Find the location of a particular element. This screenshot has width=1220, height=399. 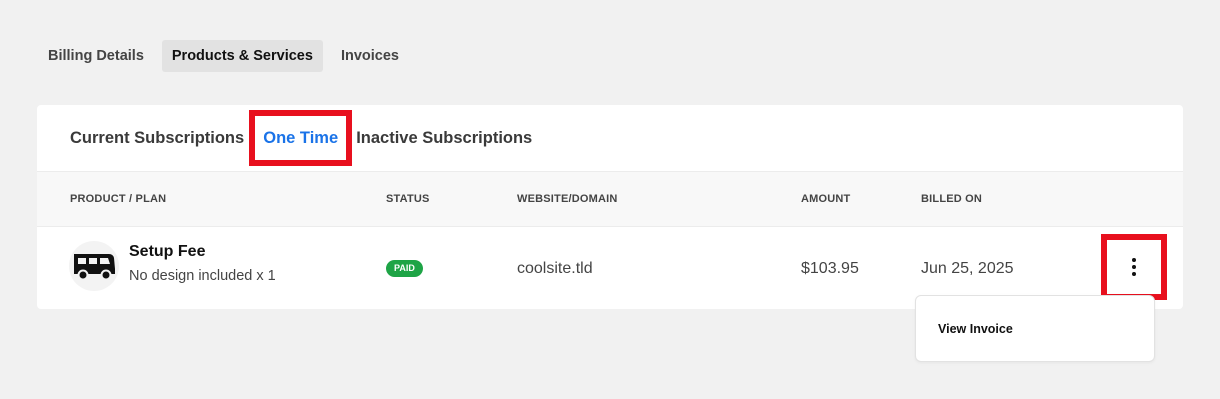

tab-one-time: One Time is located at coordinates (301, 138).